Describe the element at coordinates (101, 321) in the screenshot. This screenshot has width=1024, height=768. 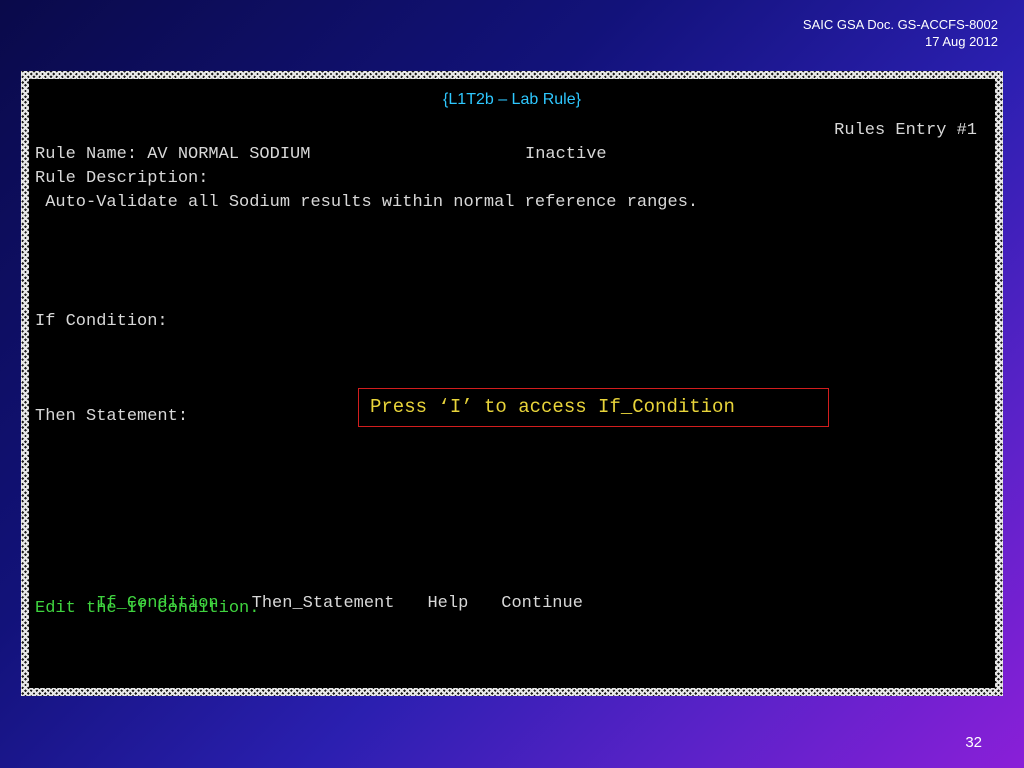
I see `if-condition-label: If Condition:` at that location.